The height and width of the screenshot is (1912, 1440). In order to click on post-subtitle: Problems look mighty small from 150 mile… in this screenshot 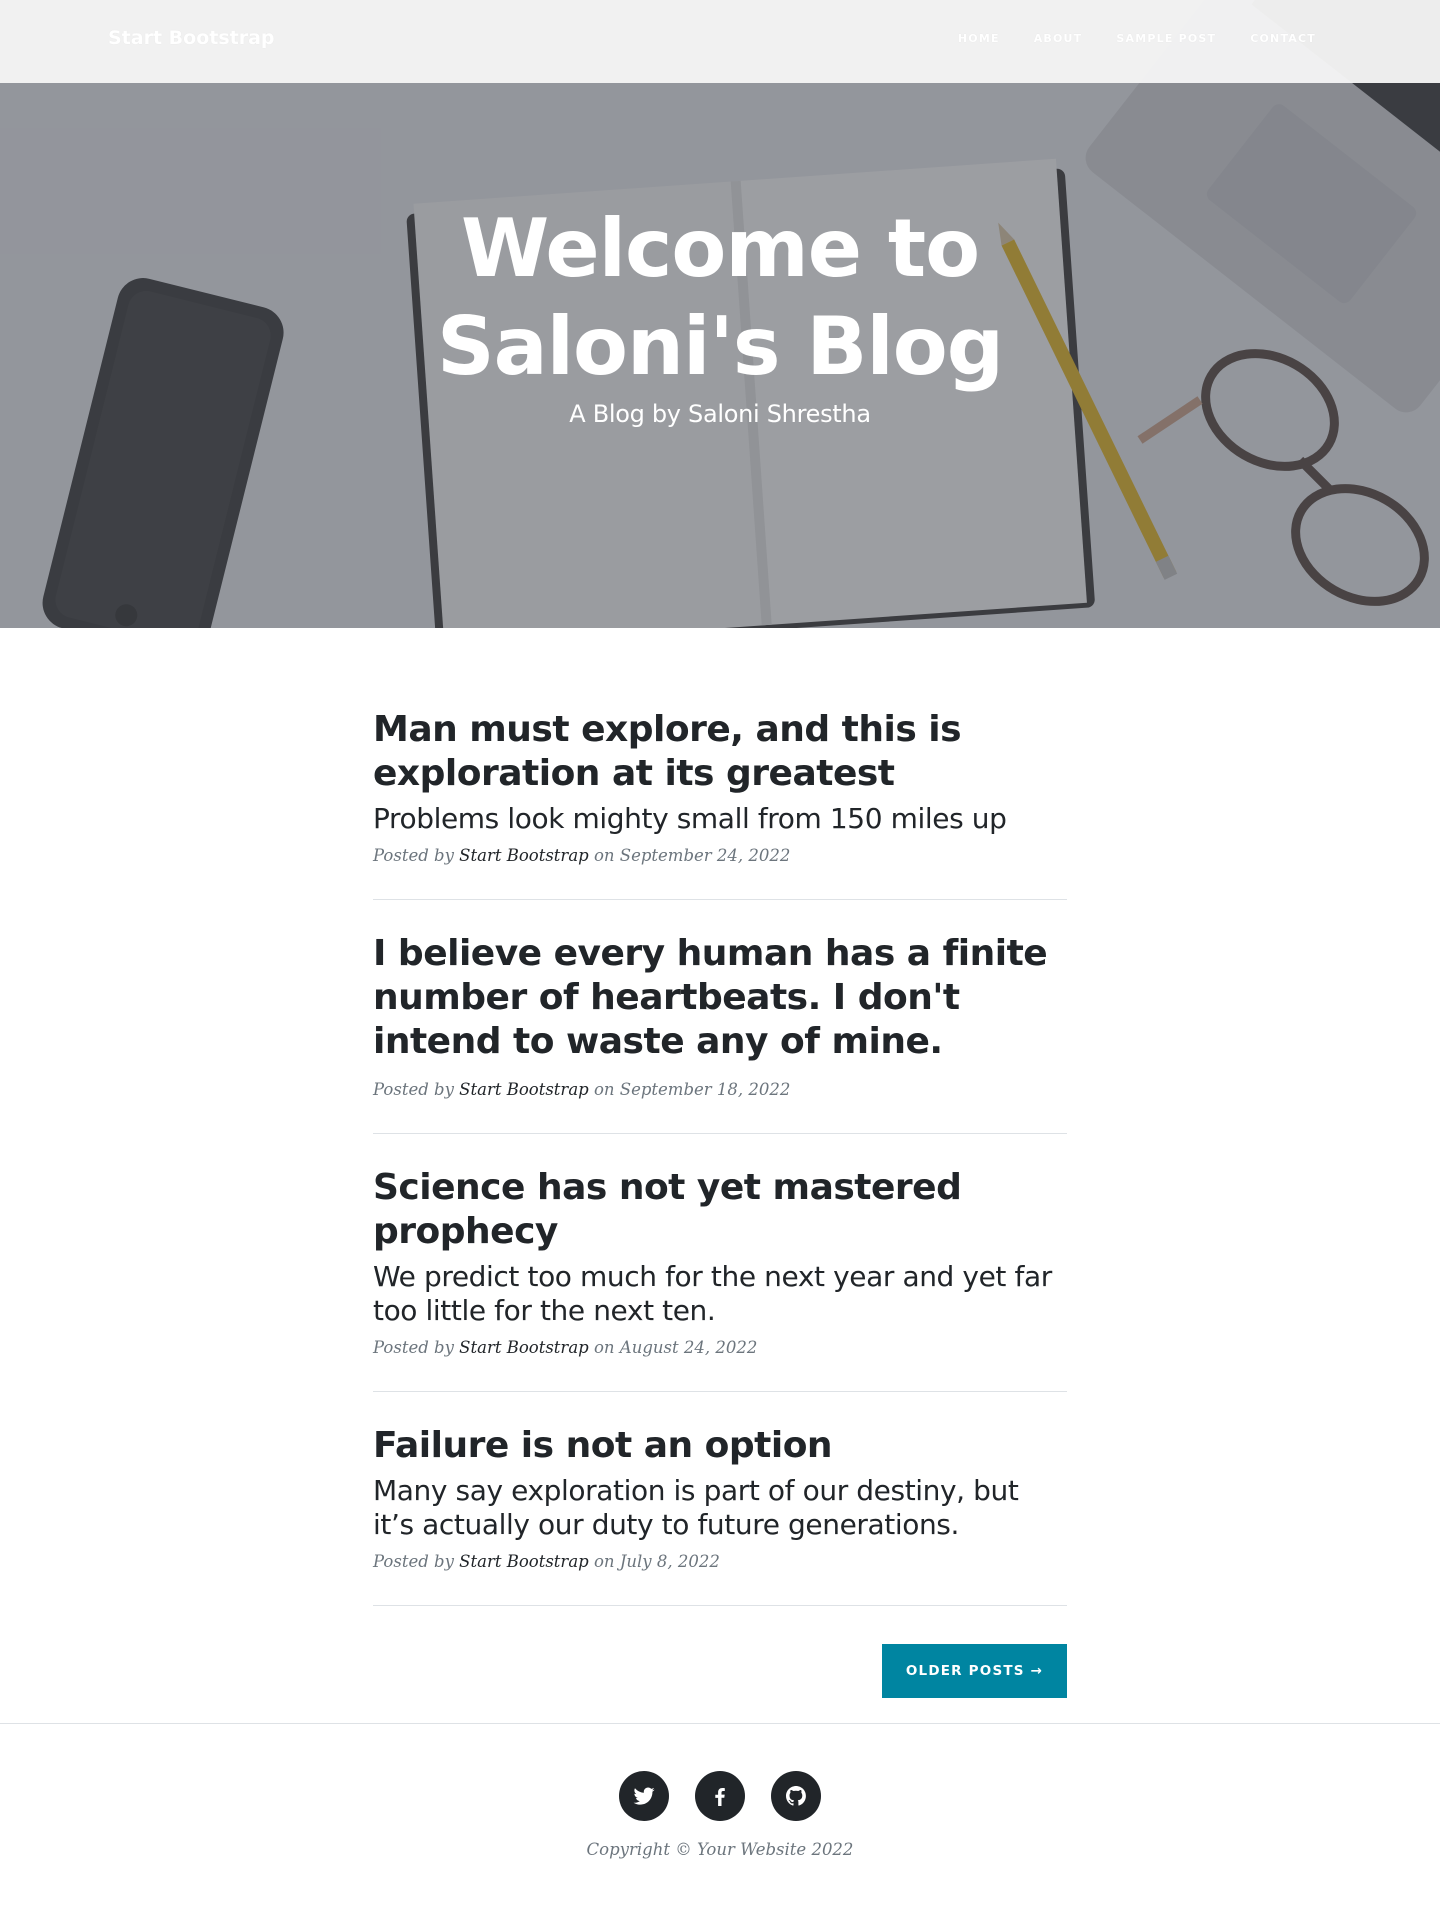, I will do `click(720, 819)`.